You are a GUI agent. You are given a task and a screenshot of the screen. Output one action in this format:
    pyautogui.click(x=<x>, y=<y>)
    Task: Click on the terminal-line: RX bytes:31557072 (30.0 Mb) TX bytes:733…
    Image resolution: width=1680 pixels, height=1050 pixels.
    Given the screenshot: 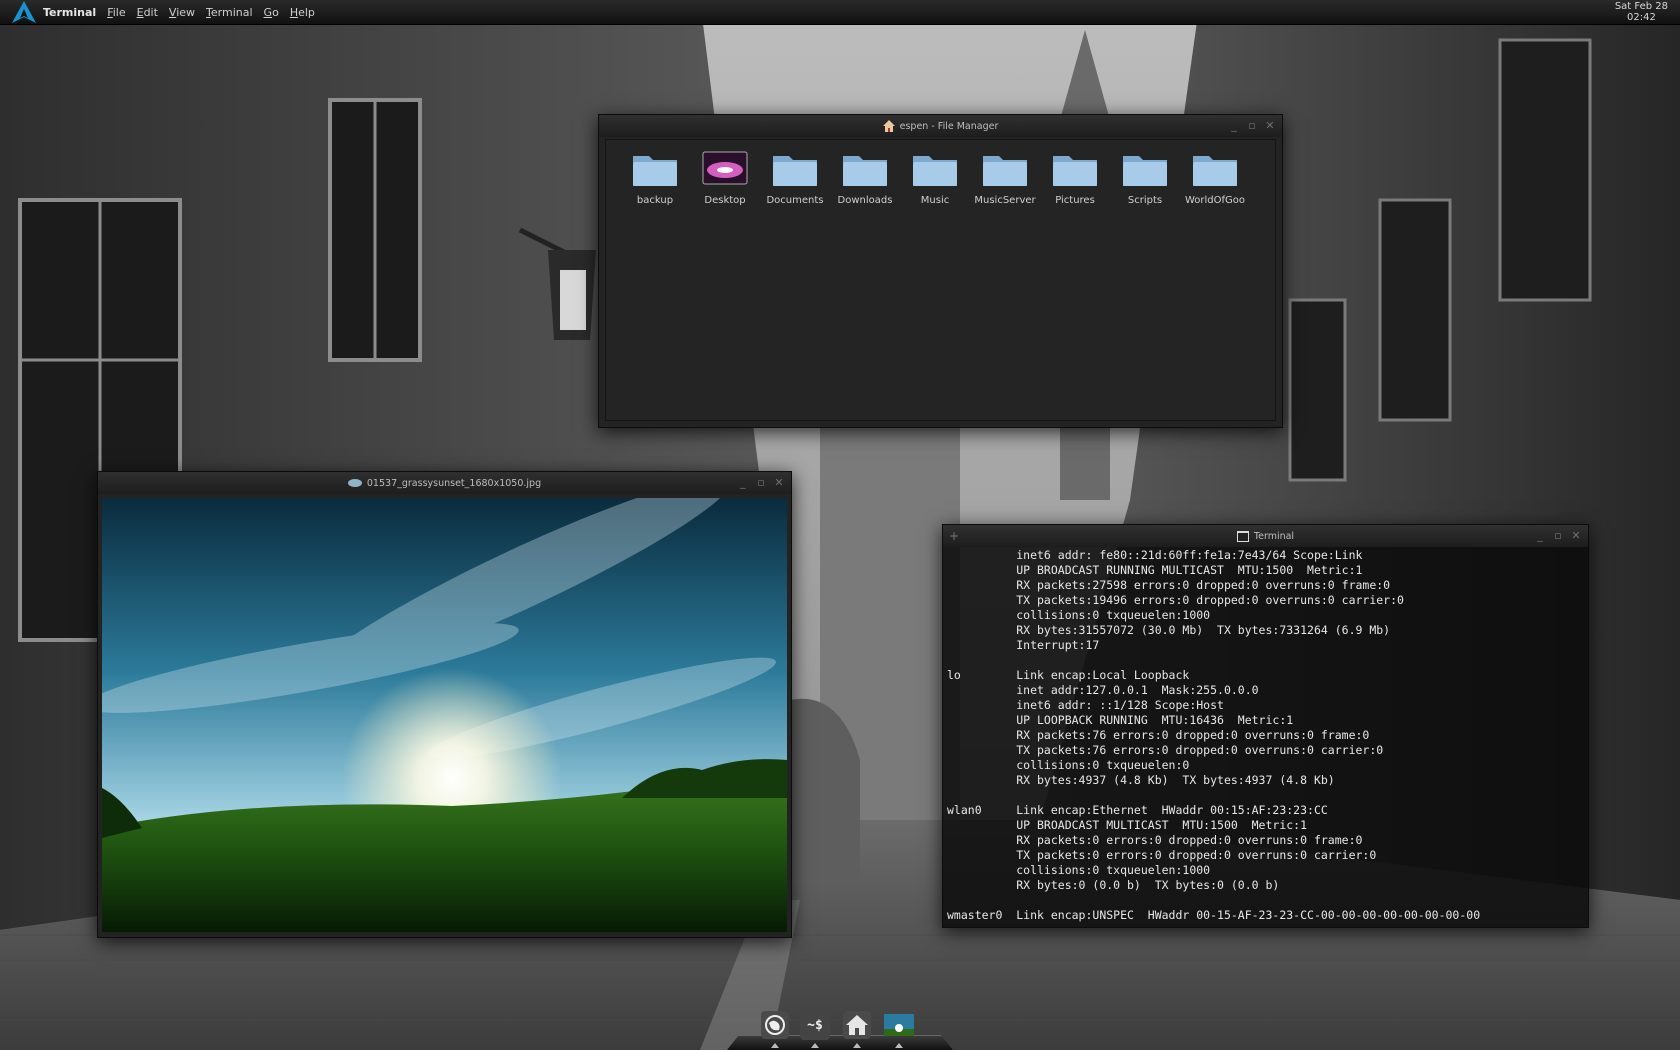 What is the action you would take?
    pyautogui.click(x=1169, y=630)
    